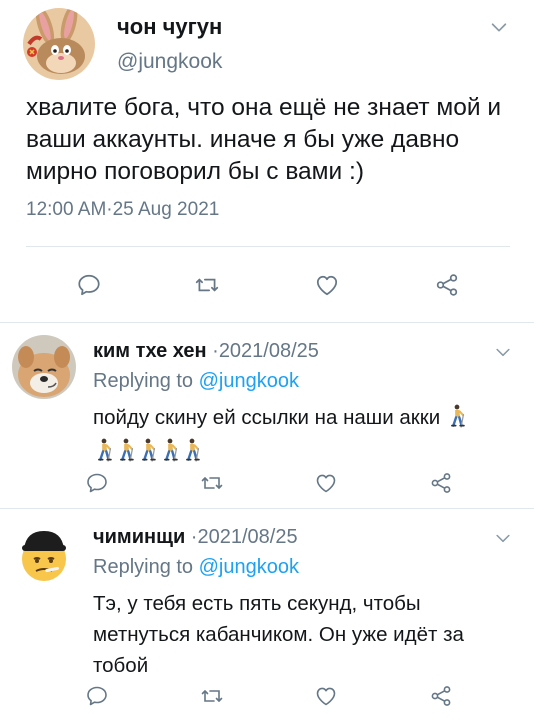  I want to click on reply-text-content: пойду скину ей ссылки на наши акки, so click(267, 417).